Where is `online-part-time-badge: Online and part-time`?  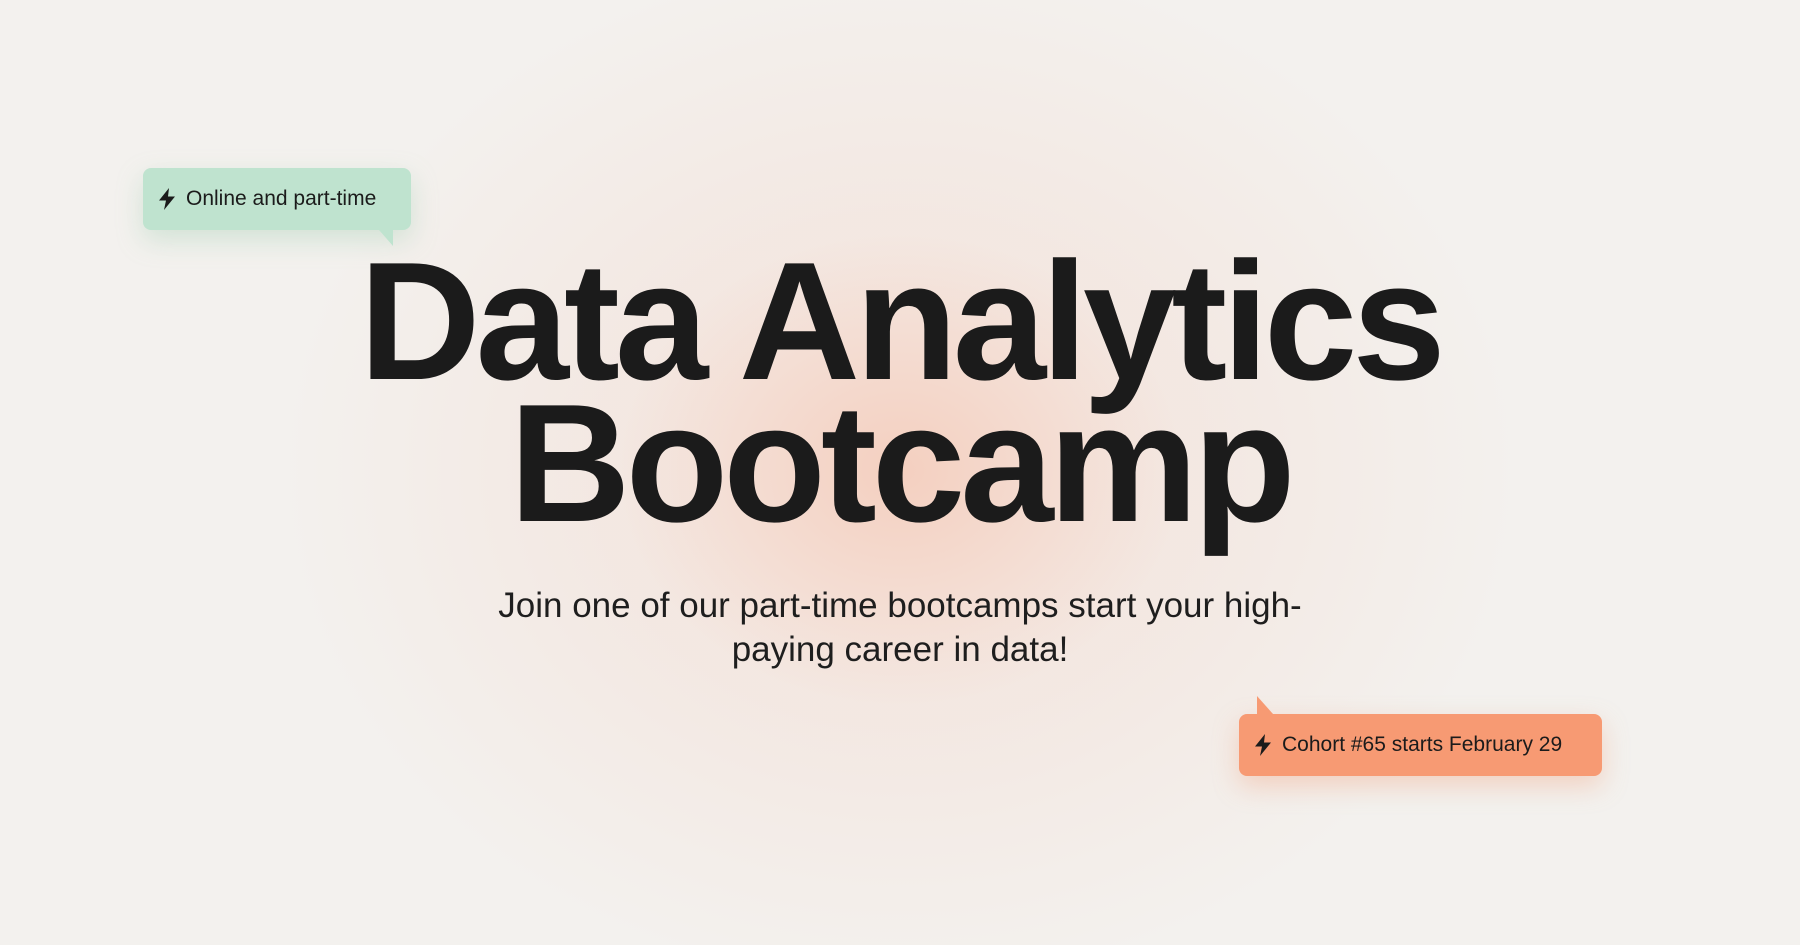
online-part-time-badge: Online and part-time is located at coordinates (277, 207).